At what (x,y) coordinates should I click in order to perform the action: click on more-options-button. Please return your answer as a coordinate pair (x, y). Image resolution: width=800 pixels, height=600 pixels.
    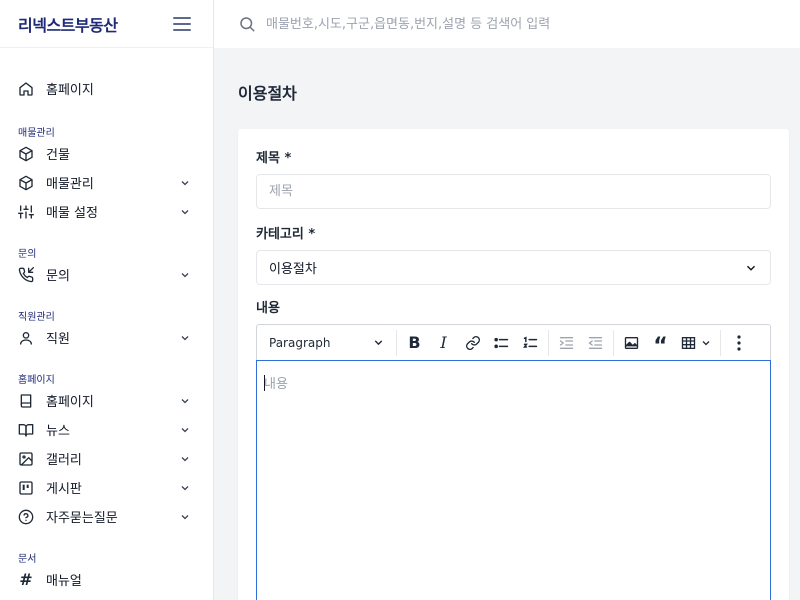
    Looking at the image, I should click on (738, 343).